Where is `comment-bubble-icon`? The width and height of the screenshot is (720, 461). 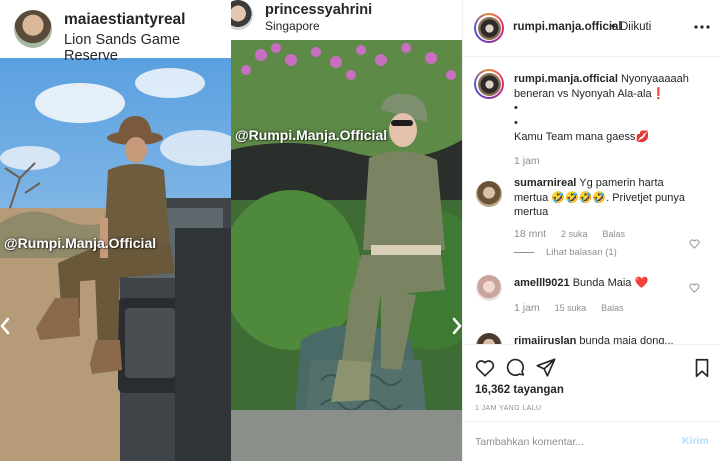 comment-bubble-icon is located at coordinates (516, 368).